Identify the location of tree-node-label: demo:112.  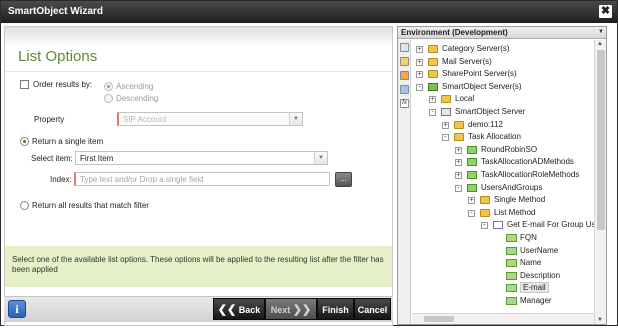
(485, 124).